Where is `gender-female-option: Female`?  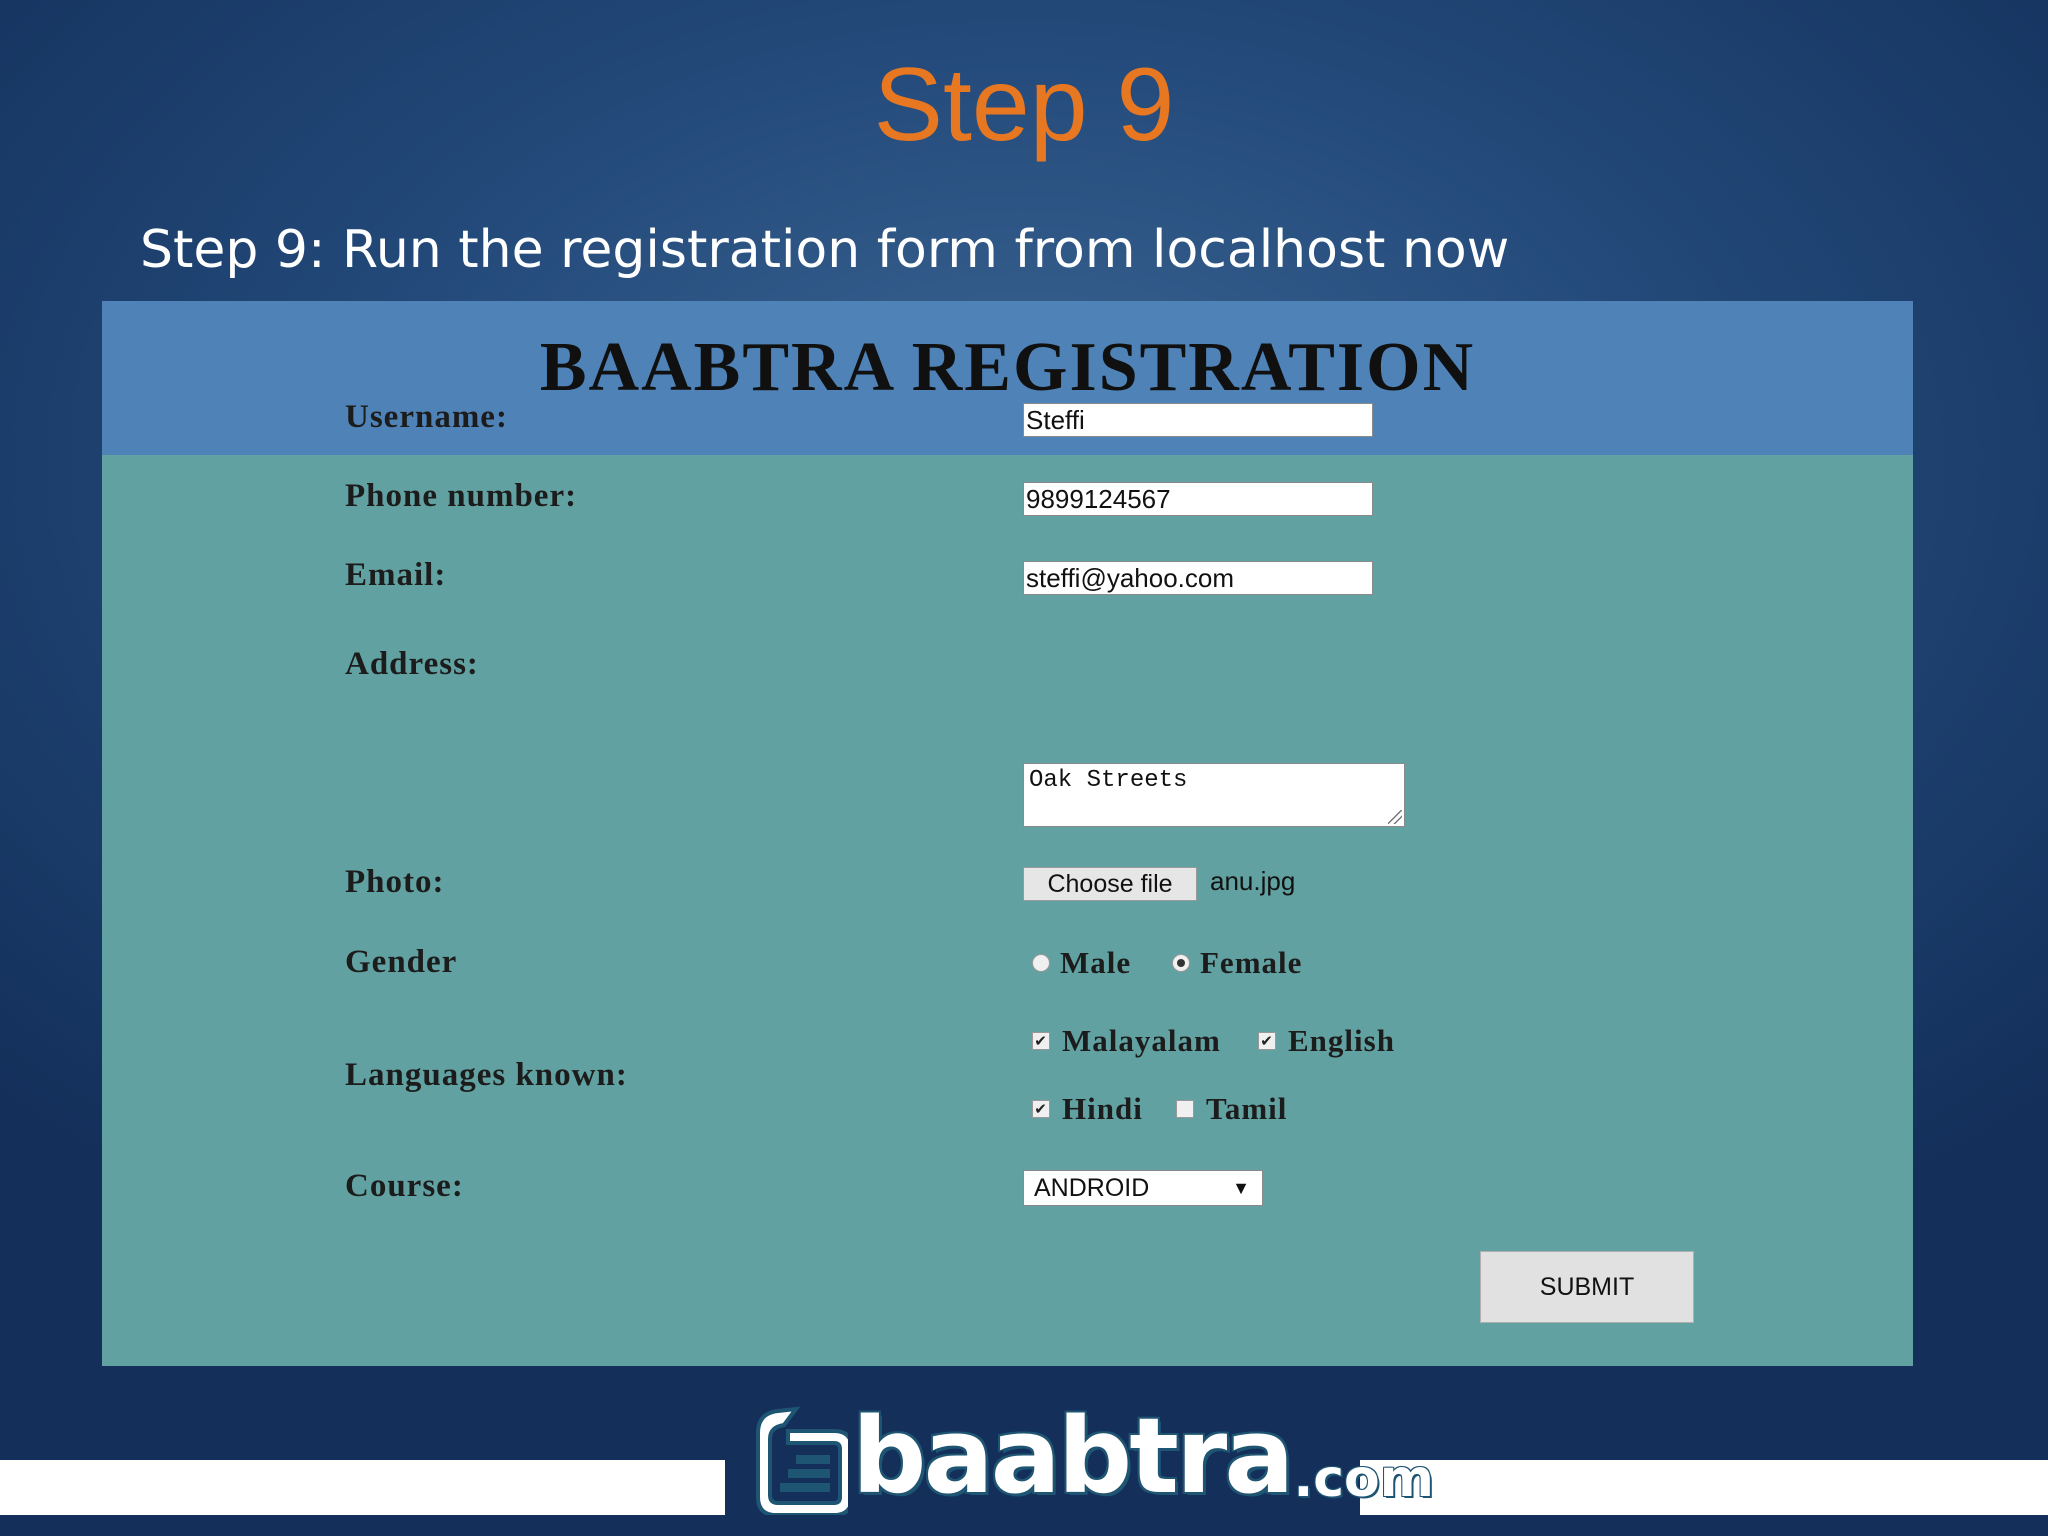
gender-female-option: Female is located at coordinates (1237, 963).